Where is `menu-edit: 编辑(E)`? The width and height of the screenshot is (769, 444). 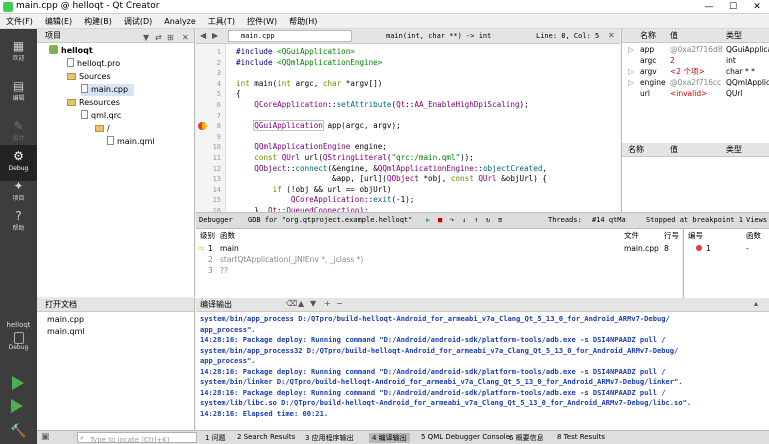 menu-edit: 编辑(E) is located at coordinates (58, 21).